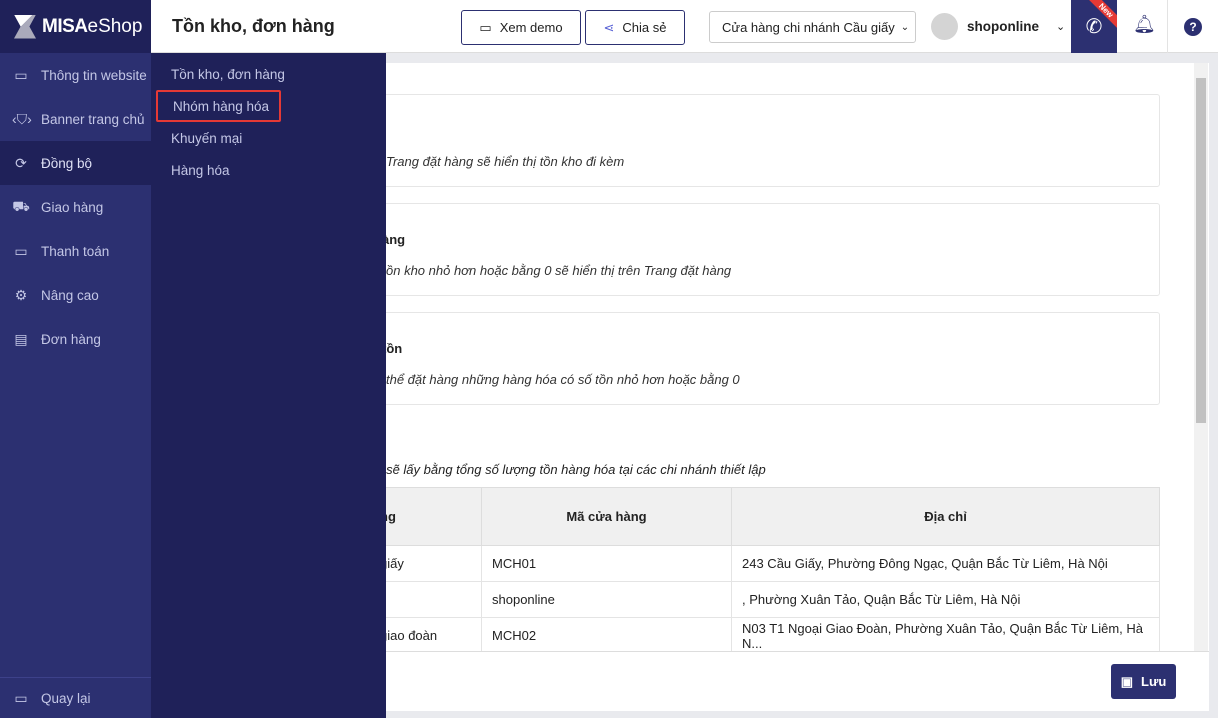 The height and width of the screenshot is (718, 1218). Describe the element at coordinates (1201, 250) in the screenshot. I see `scrollbar-thumb` at that location.